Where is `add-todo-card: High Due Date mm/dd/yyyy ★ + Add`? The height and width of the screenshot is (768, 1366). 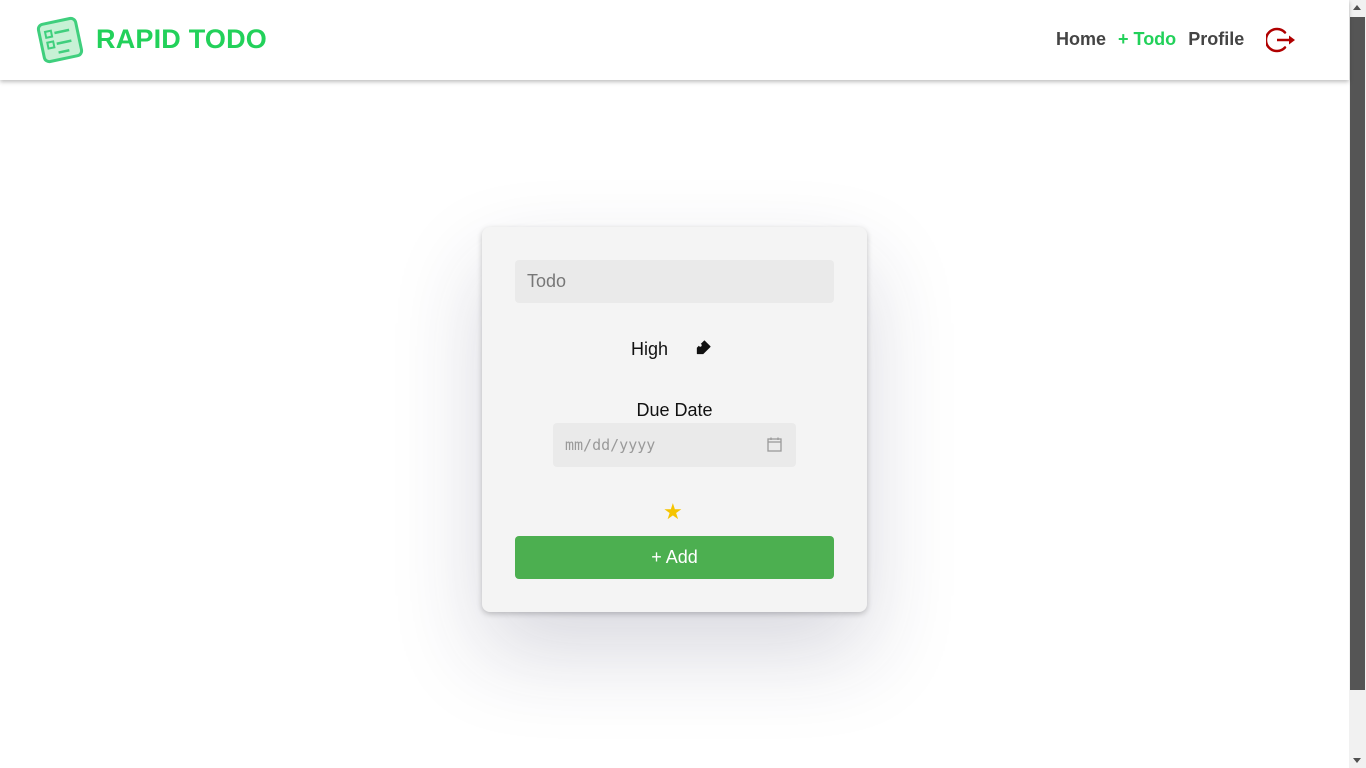
add-todo-card: High Due Date mm/dd/yyyy ★ + Add is located at coordinates (674, 419).